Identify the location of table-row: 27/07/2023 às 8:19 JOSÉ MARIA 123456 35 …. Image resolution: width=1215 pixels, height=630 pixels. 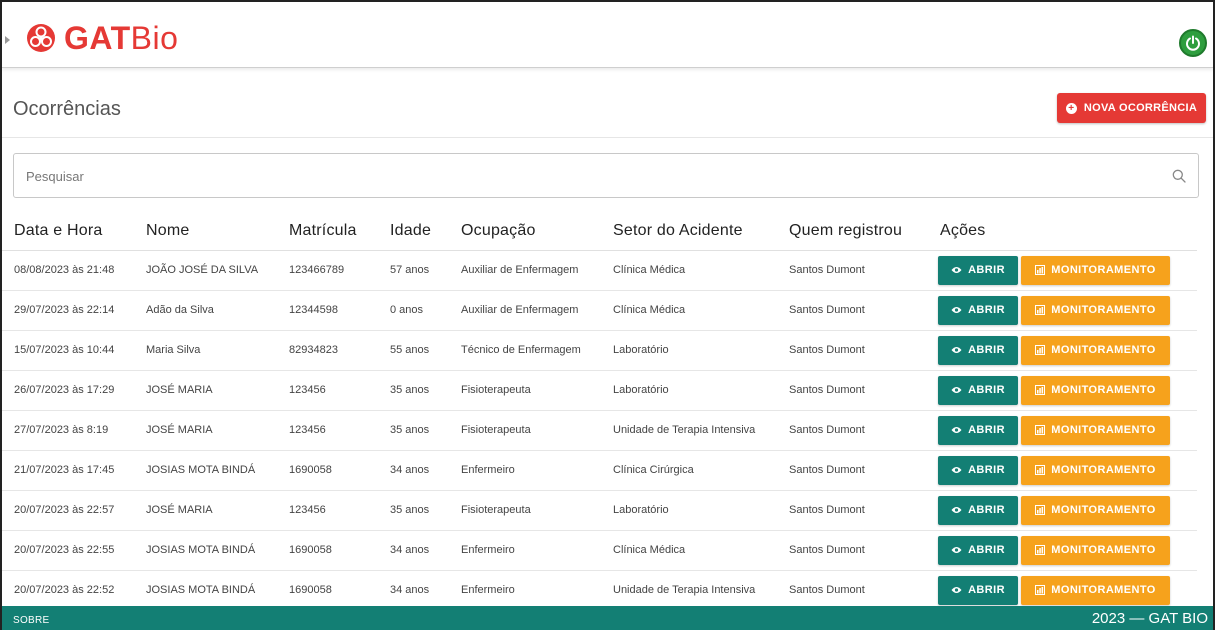
(599, 430).